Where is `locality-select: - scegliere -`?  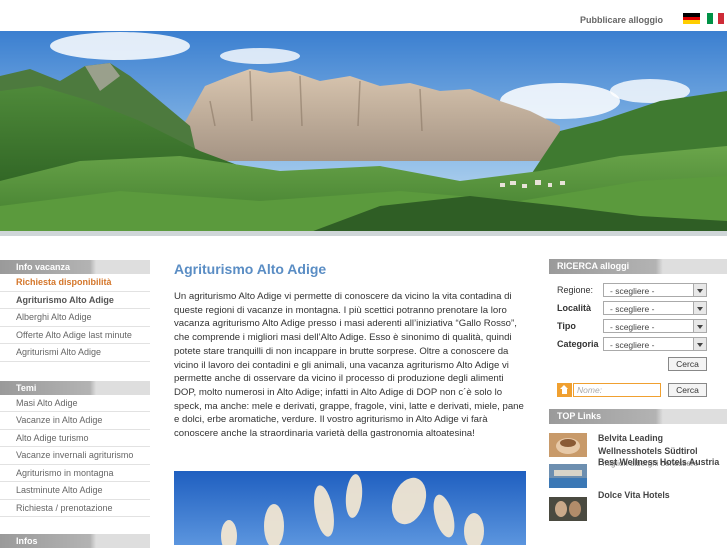 locality-select: - scegliere - is located at coordinates (655, 308).